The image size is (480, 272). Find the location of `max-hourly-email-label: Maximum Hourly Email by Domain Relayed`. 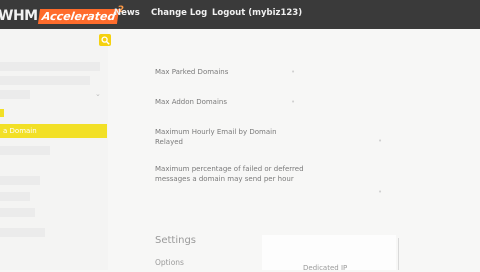

max-hourly-email-label: Maximum Hourly Email by Domain Relayed is located at coordinates (216, 137).